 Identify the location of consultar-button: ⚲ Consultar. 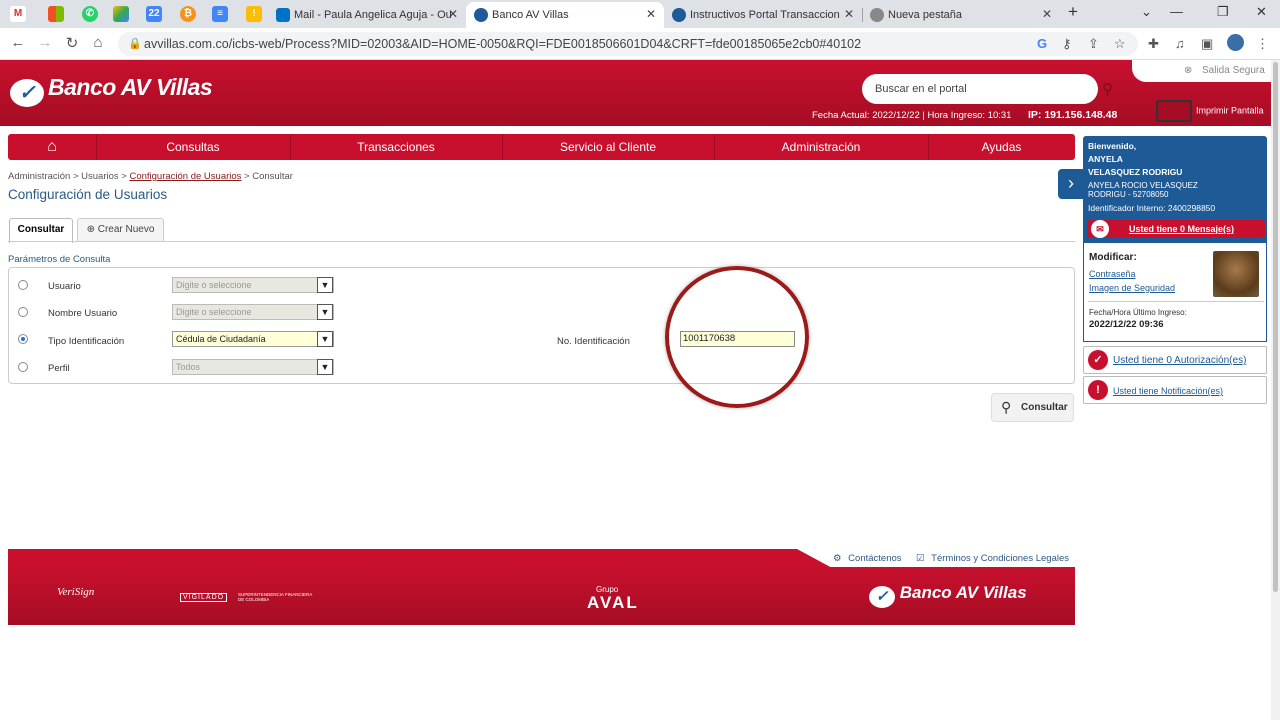
(1032, 407).